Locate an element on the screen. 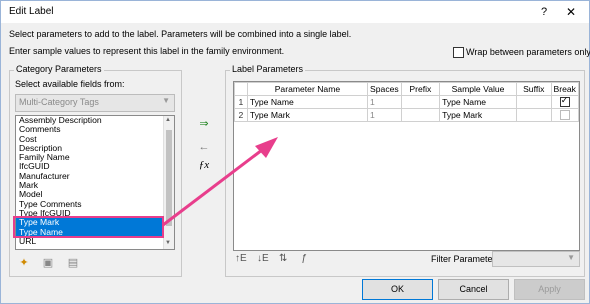  annotation-arrow is located at coordinates (220, 182).